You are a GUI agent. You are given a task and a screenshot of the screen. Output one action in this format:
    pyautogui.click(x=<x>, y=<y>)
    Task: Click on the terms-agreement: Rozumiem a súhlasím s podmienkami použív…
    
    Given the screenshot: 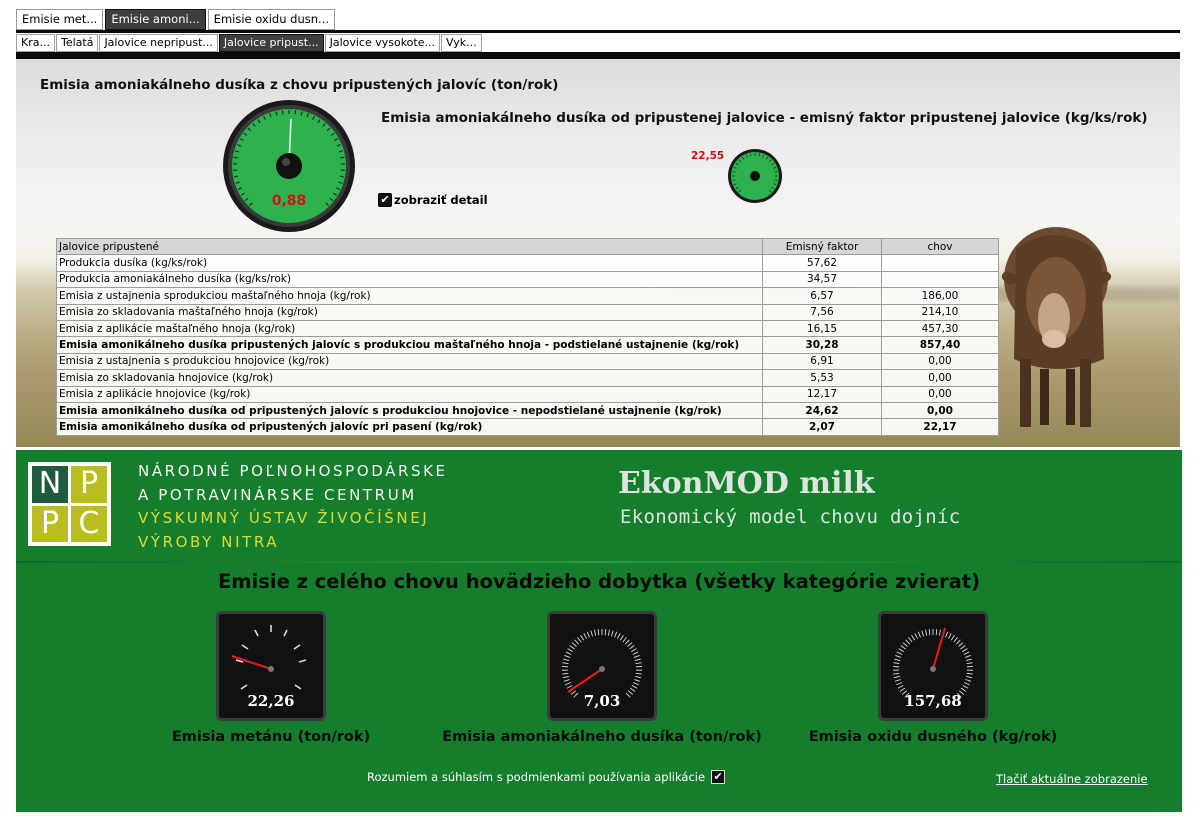 What is the action you would take?
    pyautogui.click(x=546, y=777)
    